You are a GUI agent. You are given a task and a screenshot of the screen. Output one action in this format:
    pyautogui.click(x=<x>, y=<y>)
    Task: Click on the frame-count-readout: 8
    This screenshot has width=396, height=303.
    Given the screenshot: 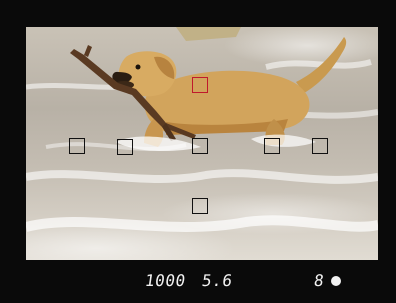 What is the action you would take?
    pyautogui.click(x=319, y=280)
    